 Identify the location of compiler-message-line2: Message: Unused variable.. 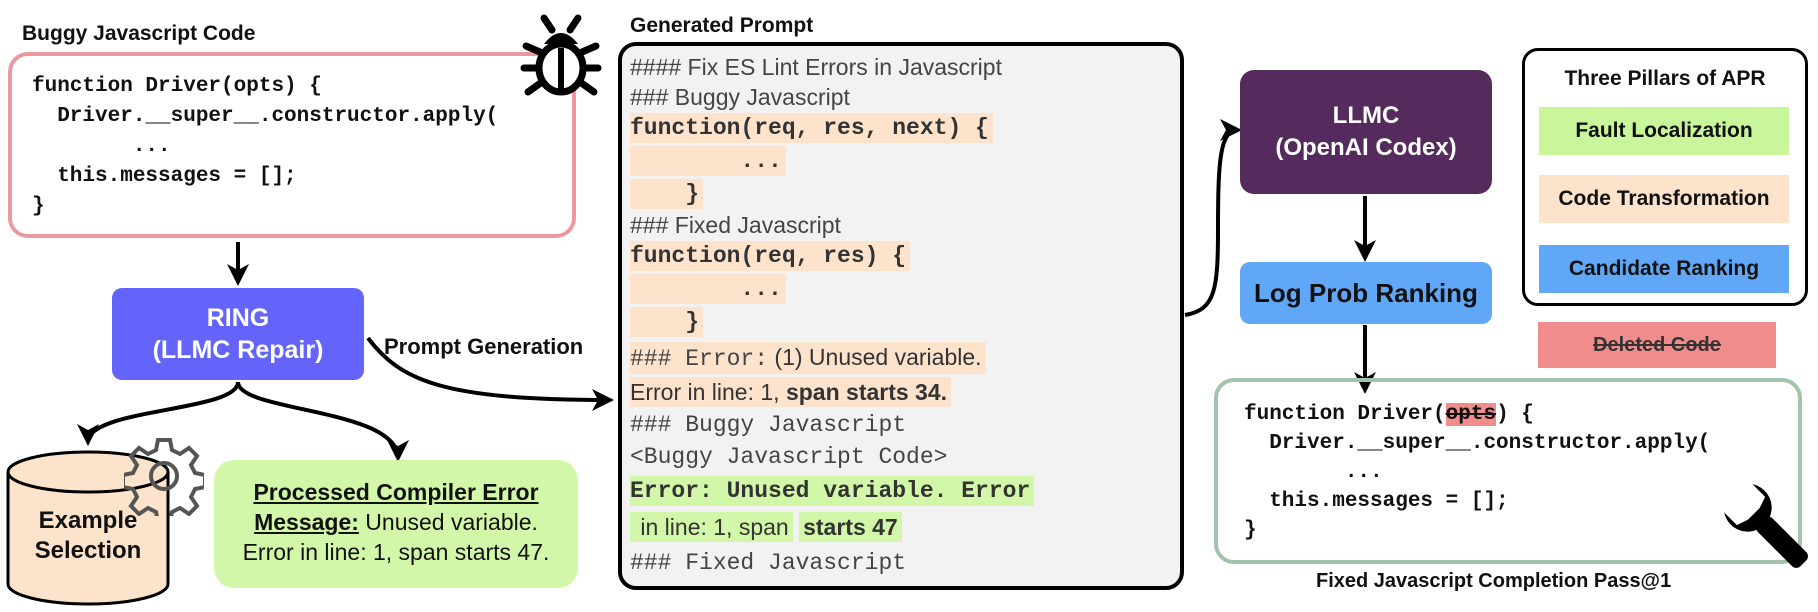
(396, 522).